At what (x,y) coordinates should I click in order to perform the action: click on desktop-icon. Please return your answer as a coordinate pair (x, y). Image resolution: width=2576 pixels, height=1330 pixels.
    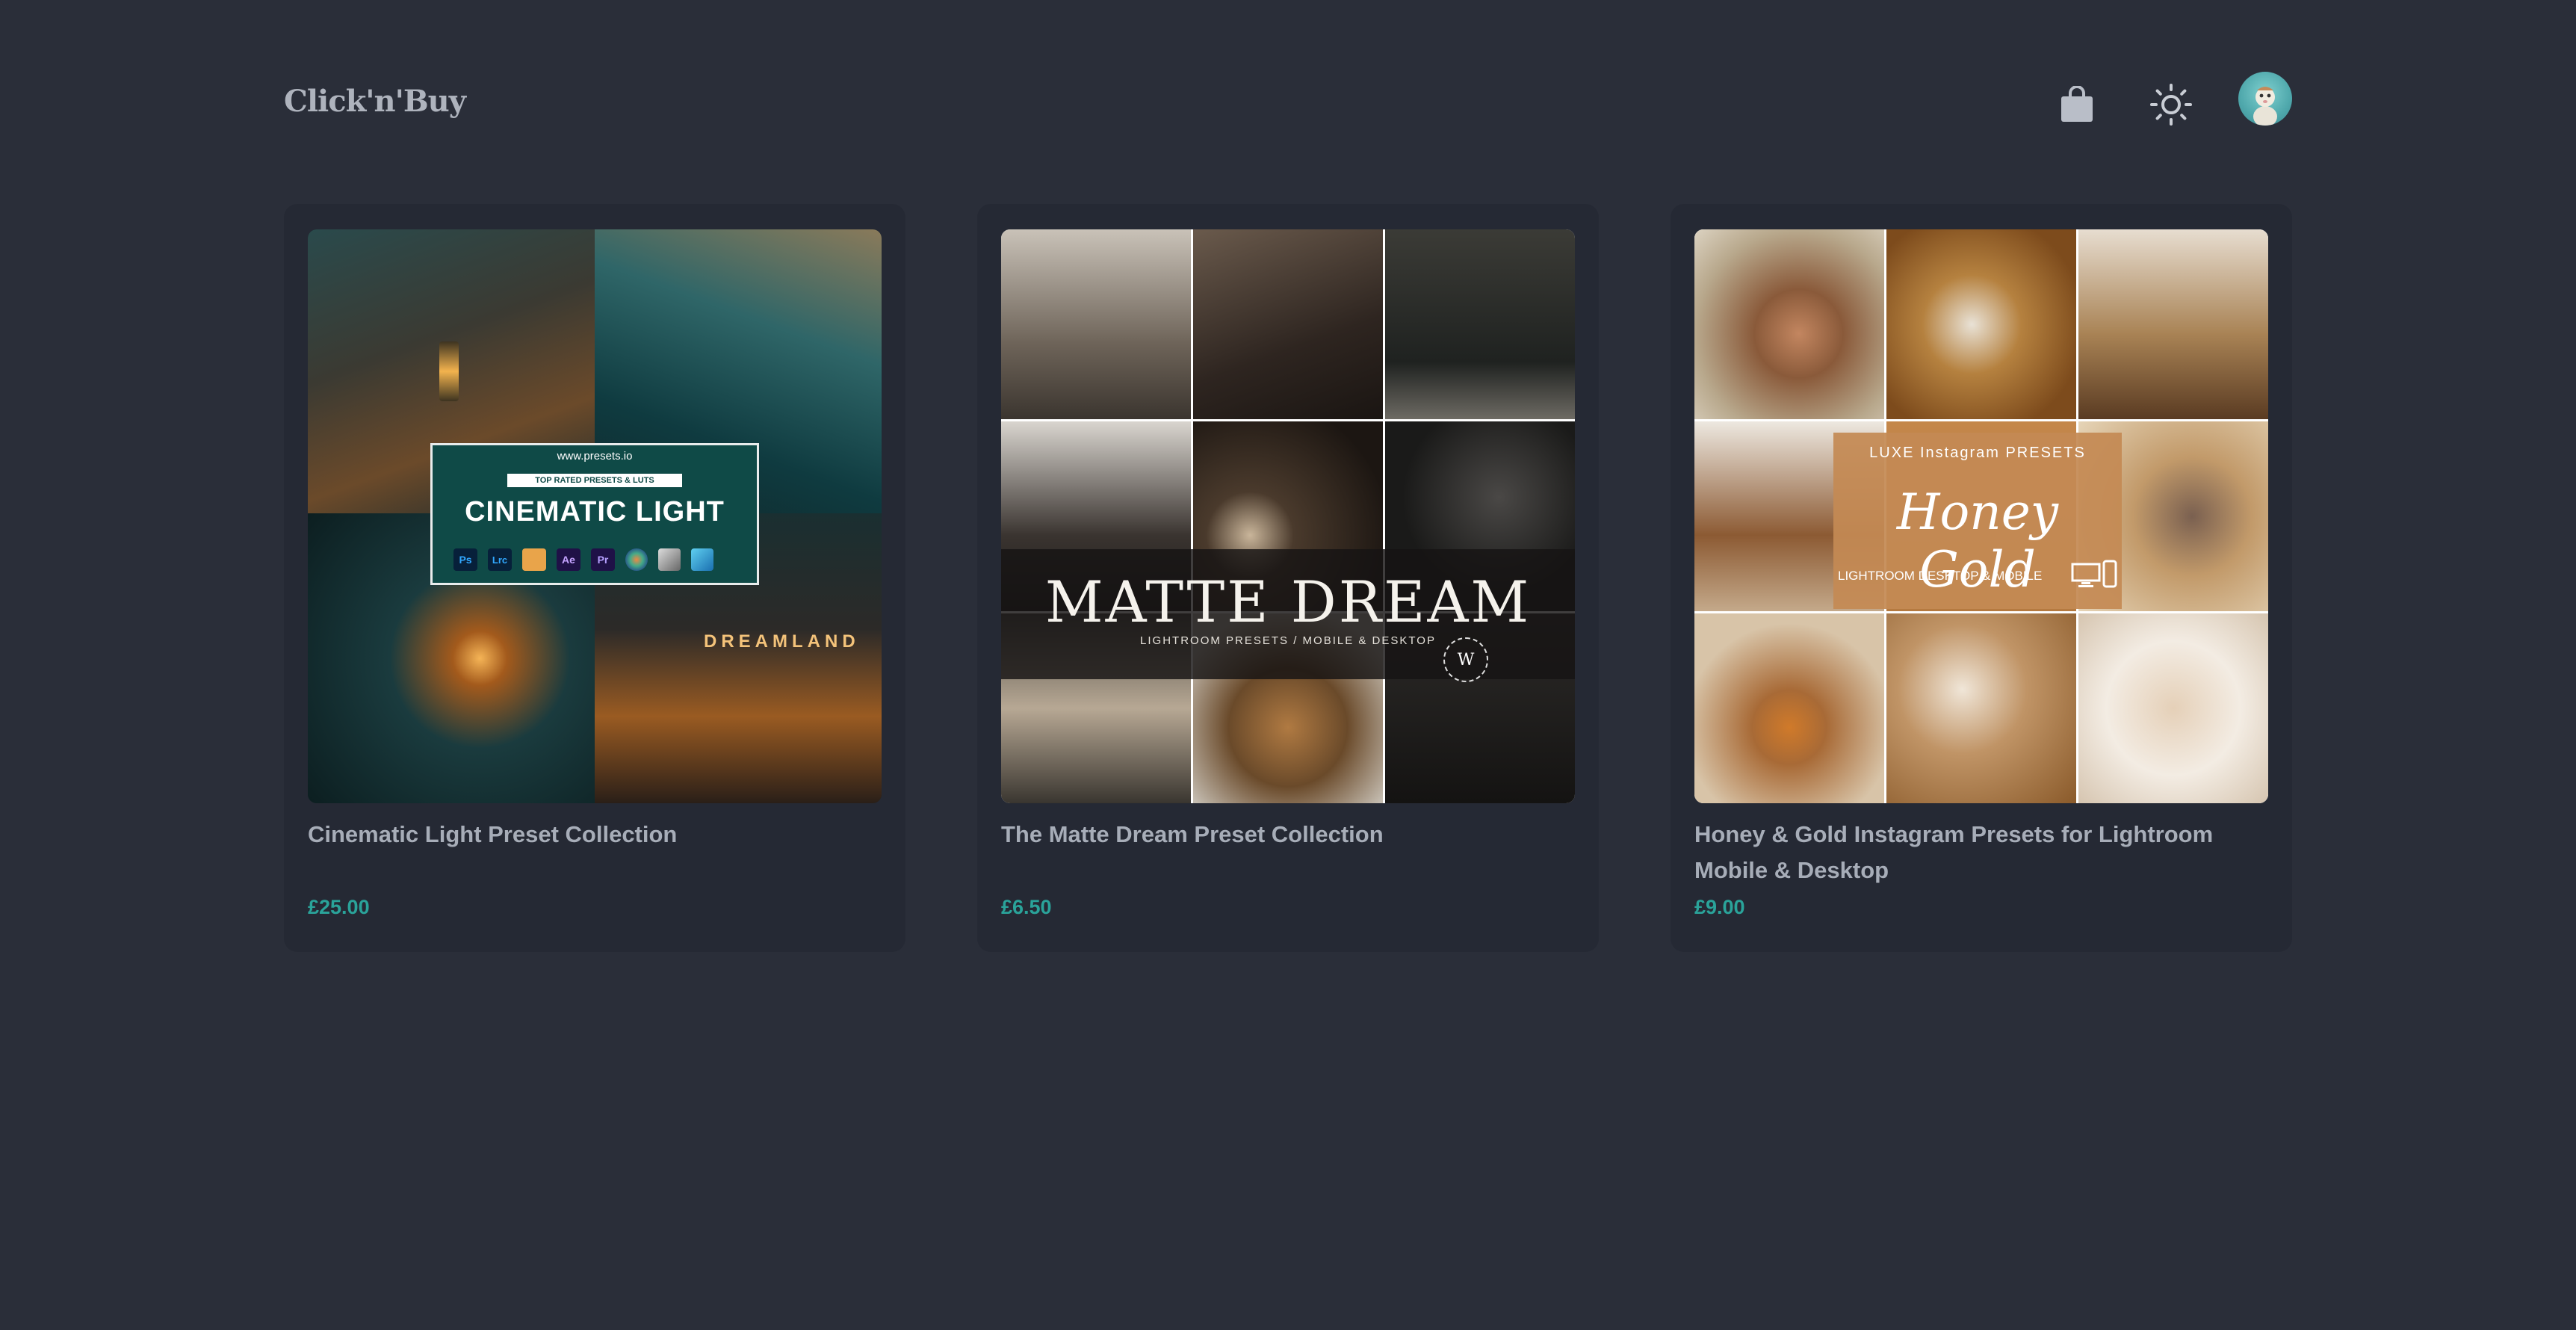
    Looking at the image, I should click on (2086, 575).